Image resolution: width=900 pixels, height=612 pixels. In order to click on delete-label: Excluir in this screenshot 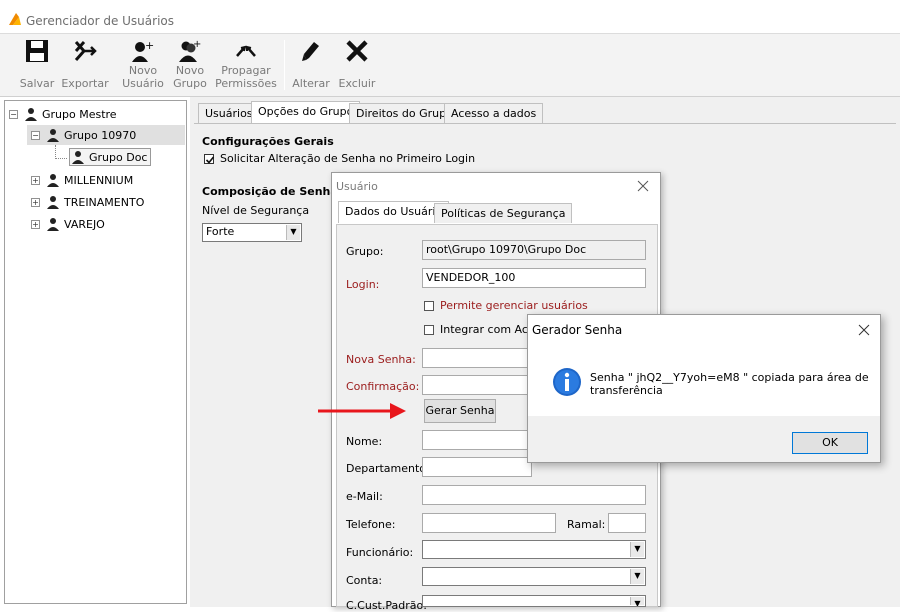, I will do `click(357, 83)`.